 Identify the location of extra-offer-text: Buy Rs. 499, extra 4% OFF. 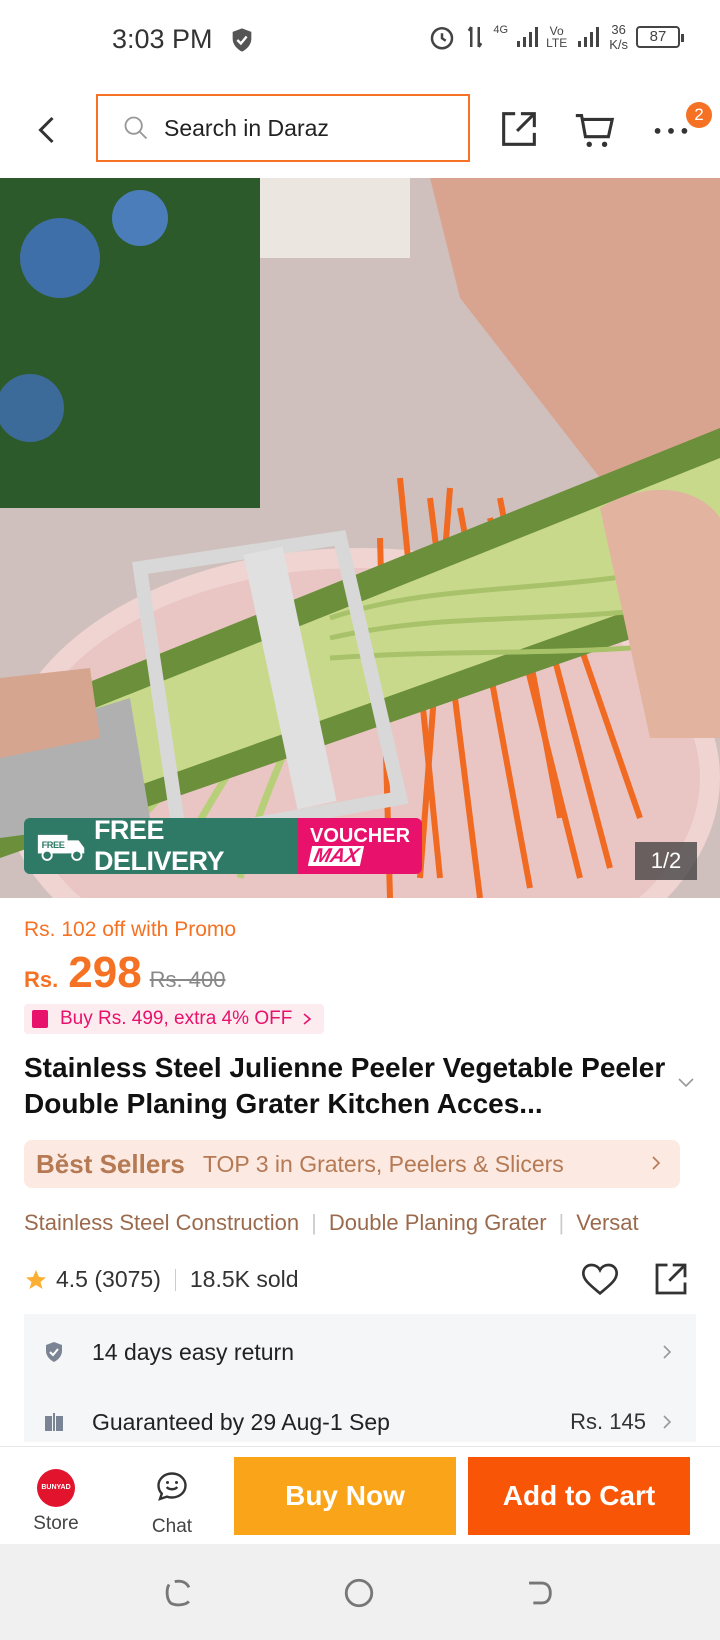
(176, 1018).